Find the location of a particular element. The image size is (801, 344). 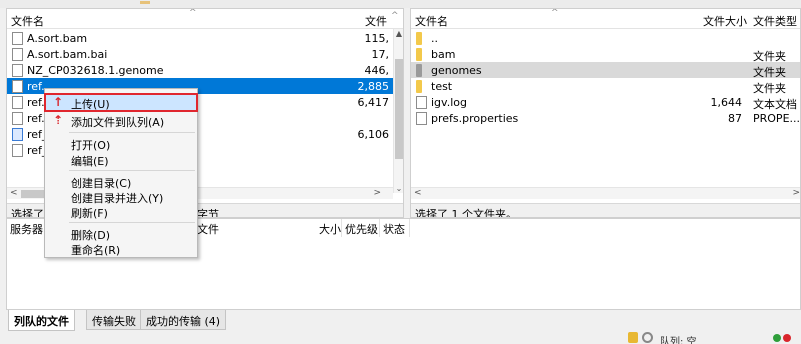

menu-item-open: 打开(O) is located at coordinates (121, 143).